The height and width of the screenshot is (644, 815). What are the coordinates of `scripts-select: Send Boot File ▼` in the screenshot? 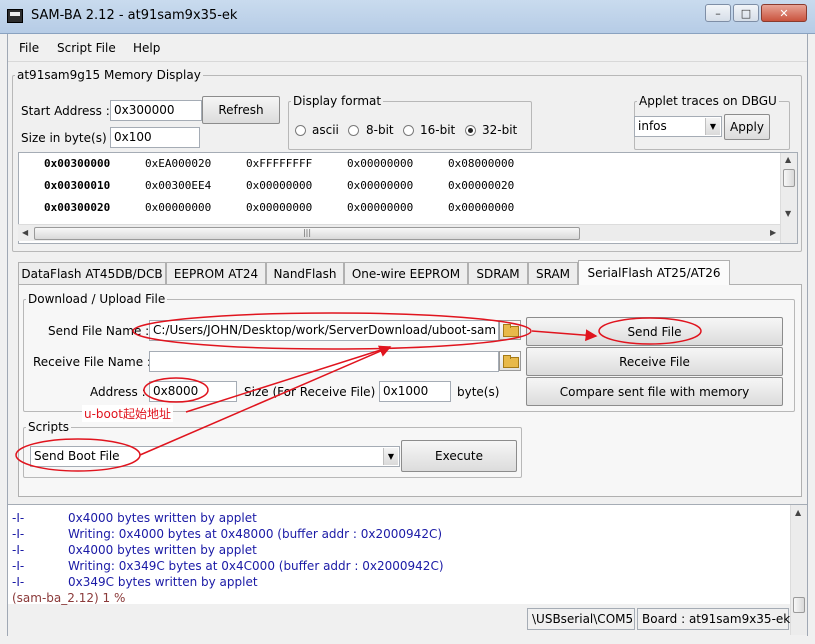 It's located at (215, 456).